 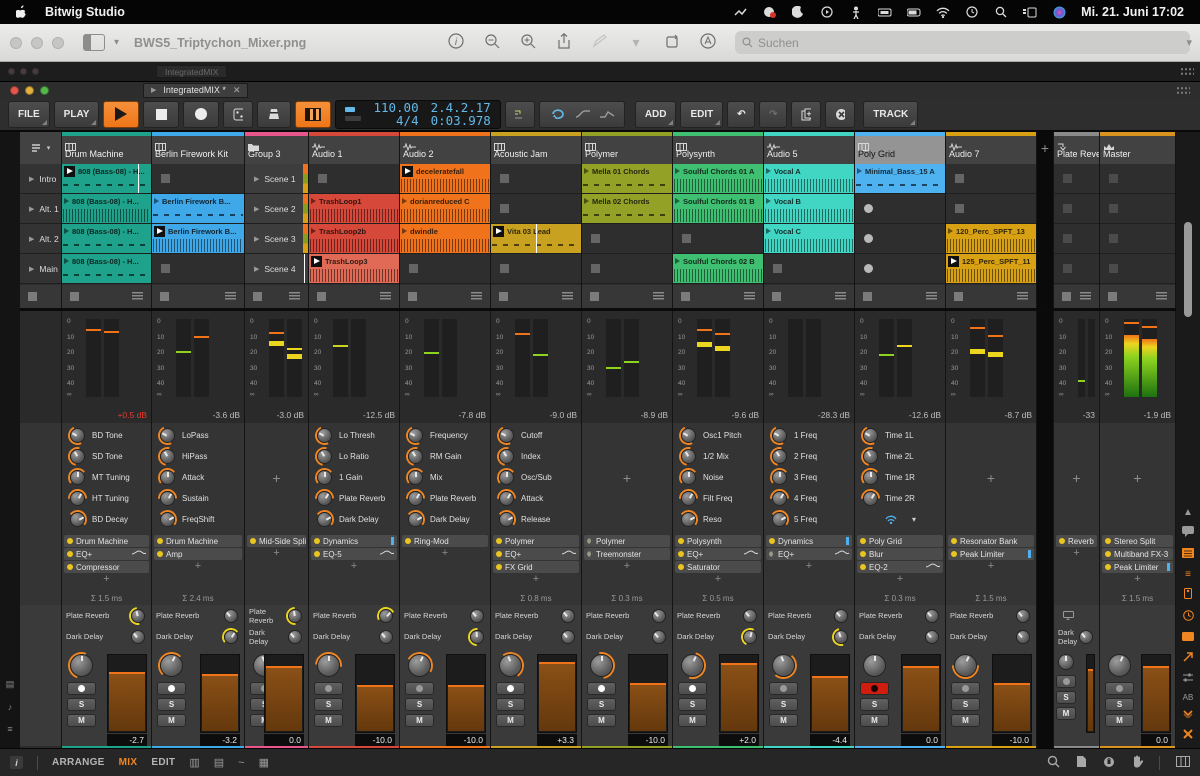 What do you see at coordinates (276, 179) in the screenshot?
I see `clip-slot: ▶ Scene 1` at bounding box center [276, 179].